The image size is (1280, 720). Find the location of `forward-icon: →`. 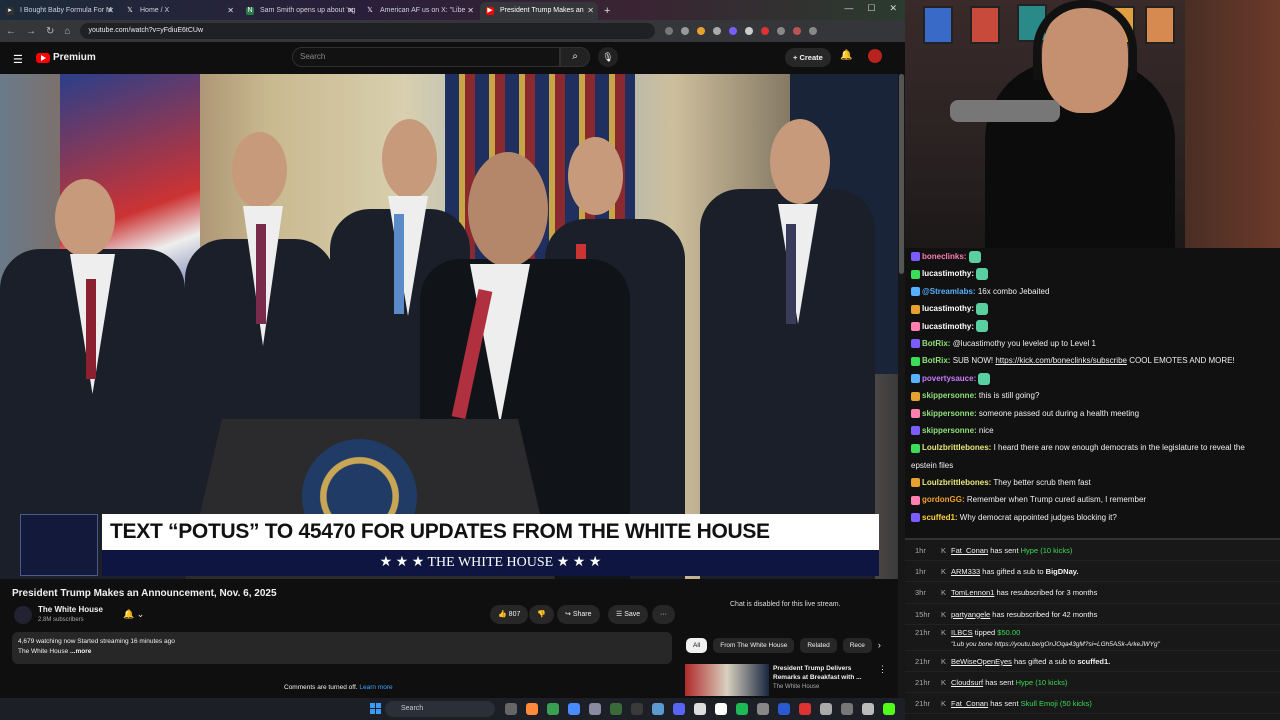

forward-icon: → is located at coordinates (31, 31).